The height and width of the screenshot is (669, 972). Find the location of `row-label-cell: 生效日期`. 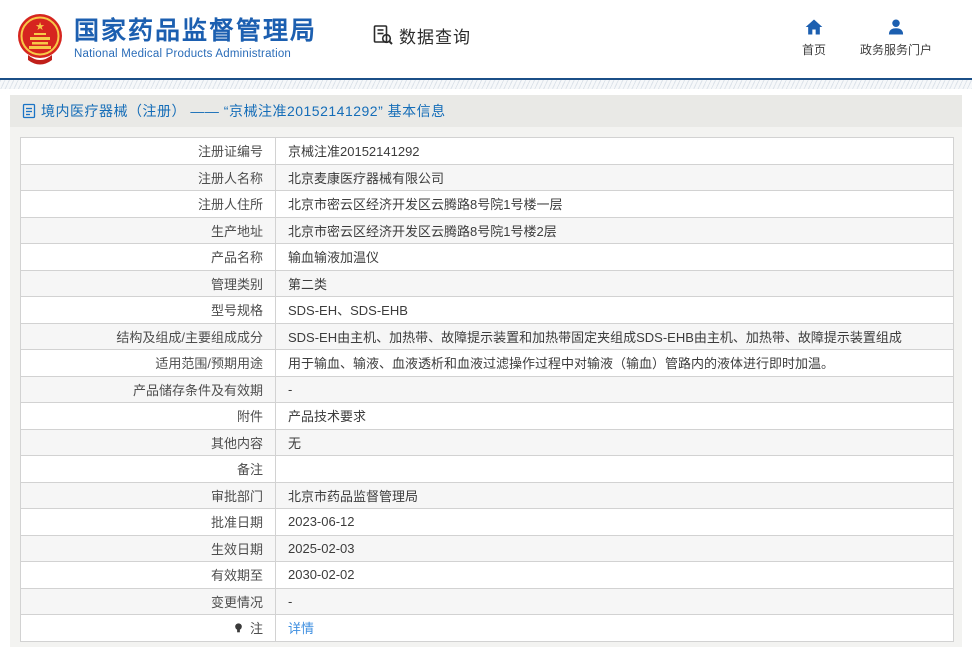

row-label-cell: 生效日期 is located at coordinates (148, 548).